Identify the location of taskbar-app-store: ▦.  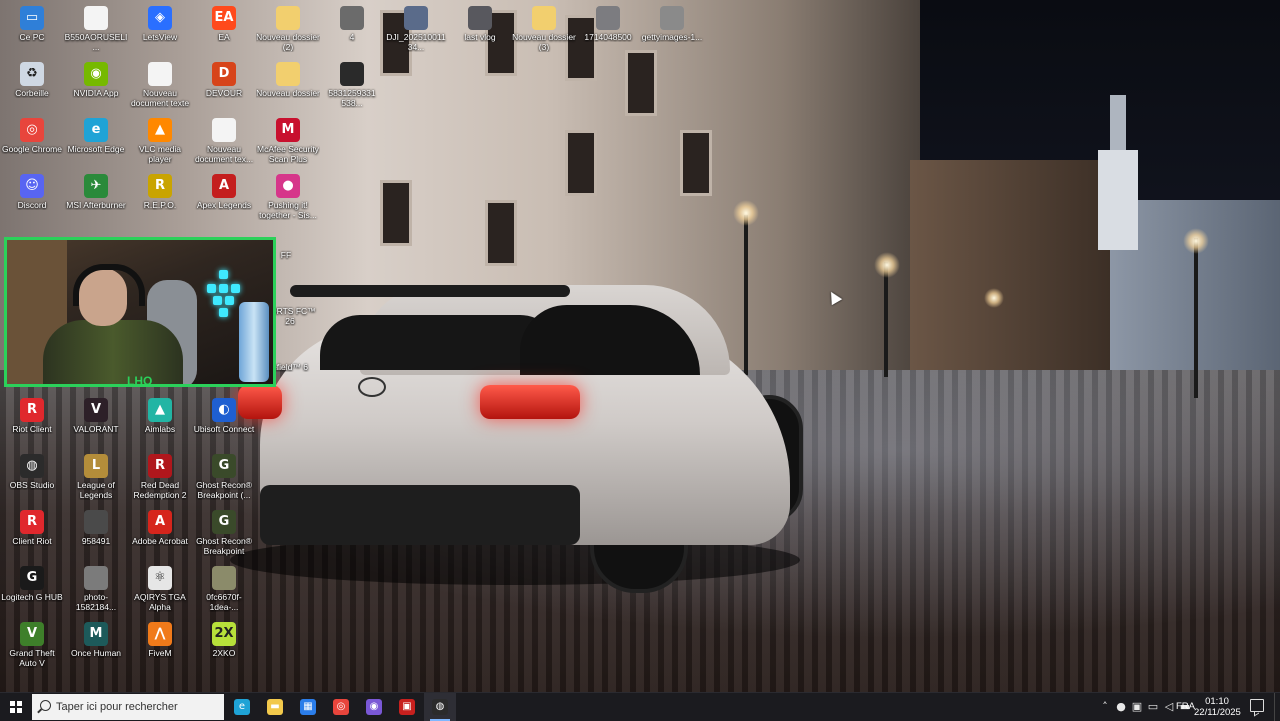
(308, 707).